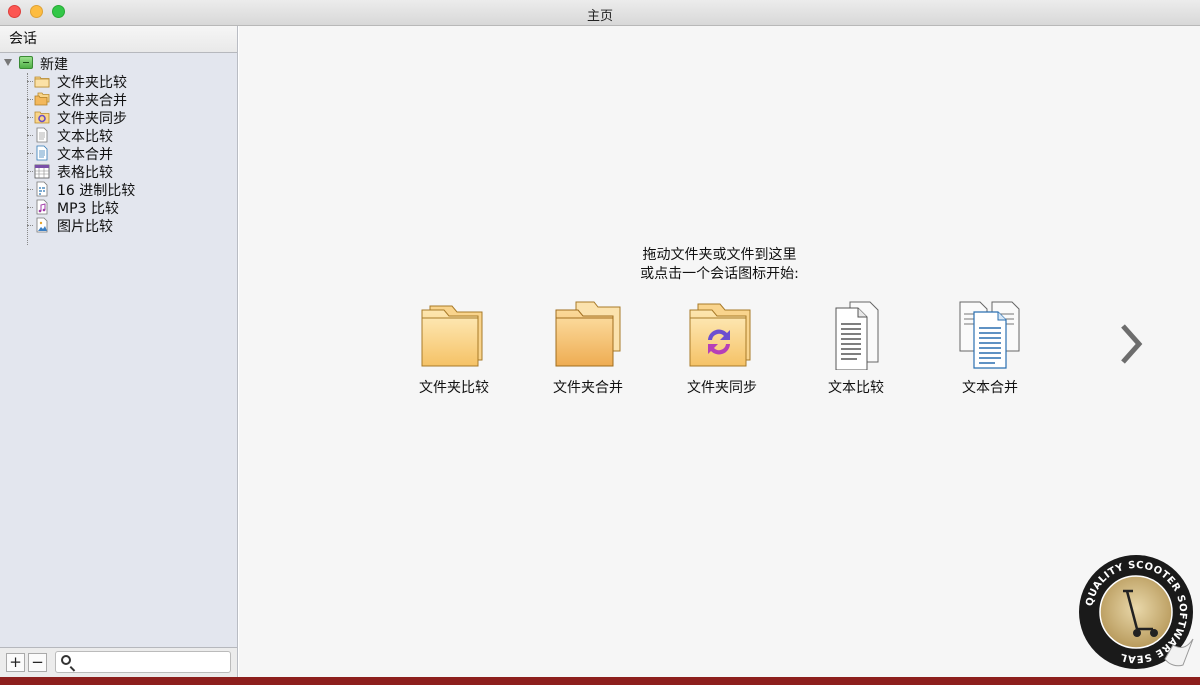  Describe the element at coordinates (85, 173) in the screenshot. I see `sidebar-item-label: 表格比较` at that location.